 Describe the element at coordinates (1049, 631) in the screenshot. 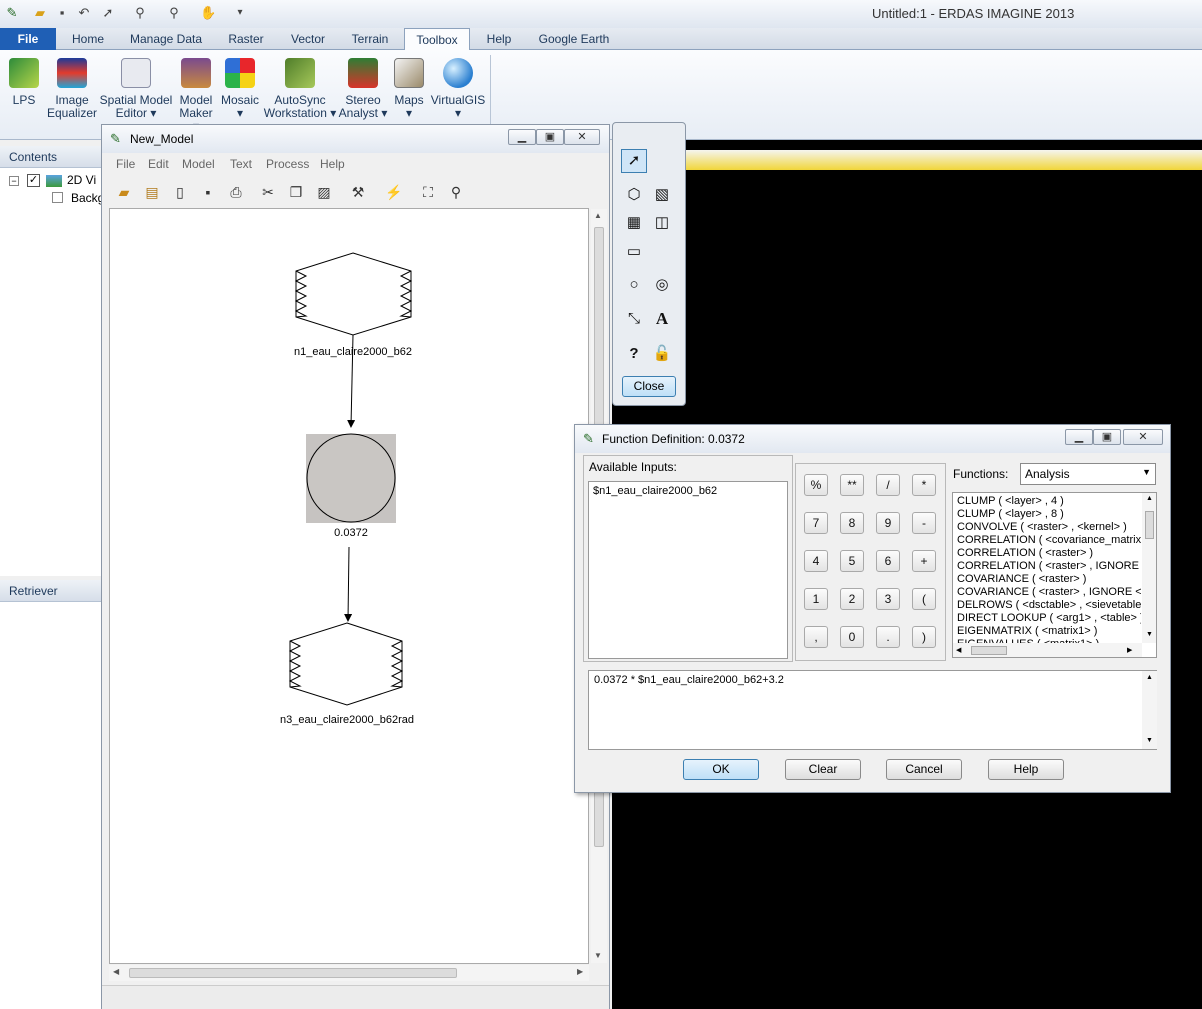

I see `function-item: EIGENMATRIX ( <matrix1> )` at that location.